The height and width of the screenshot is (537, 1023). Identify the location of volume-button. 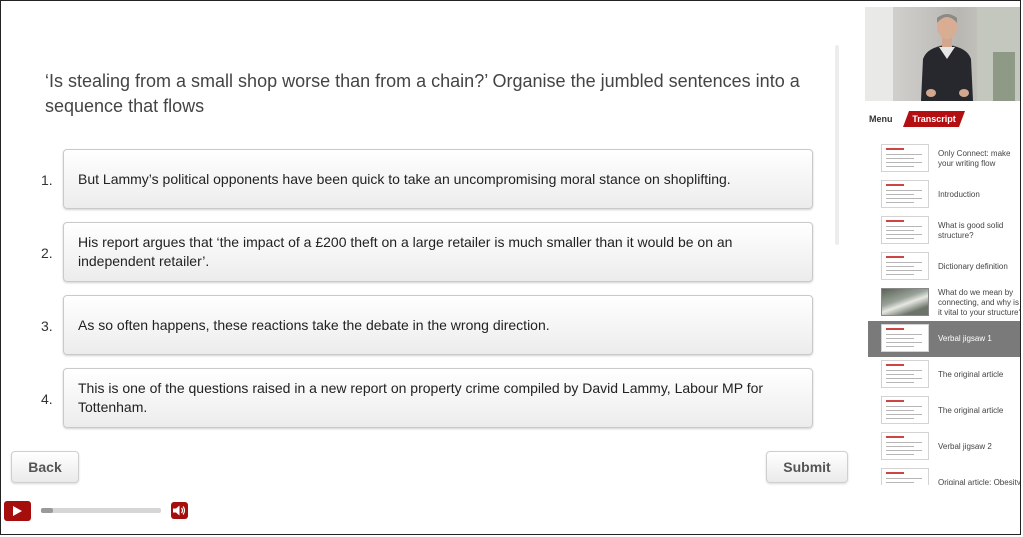
(179, 510).